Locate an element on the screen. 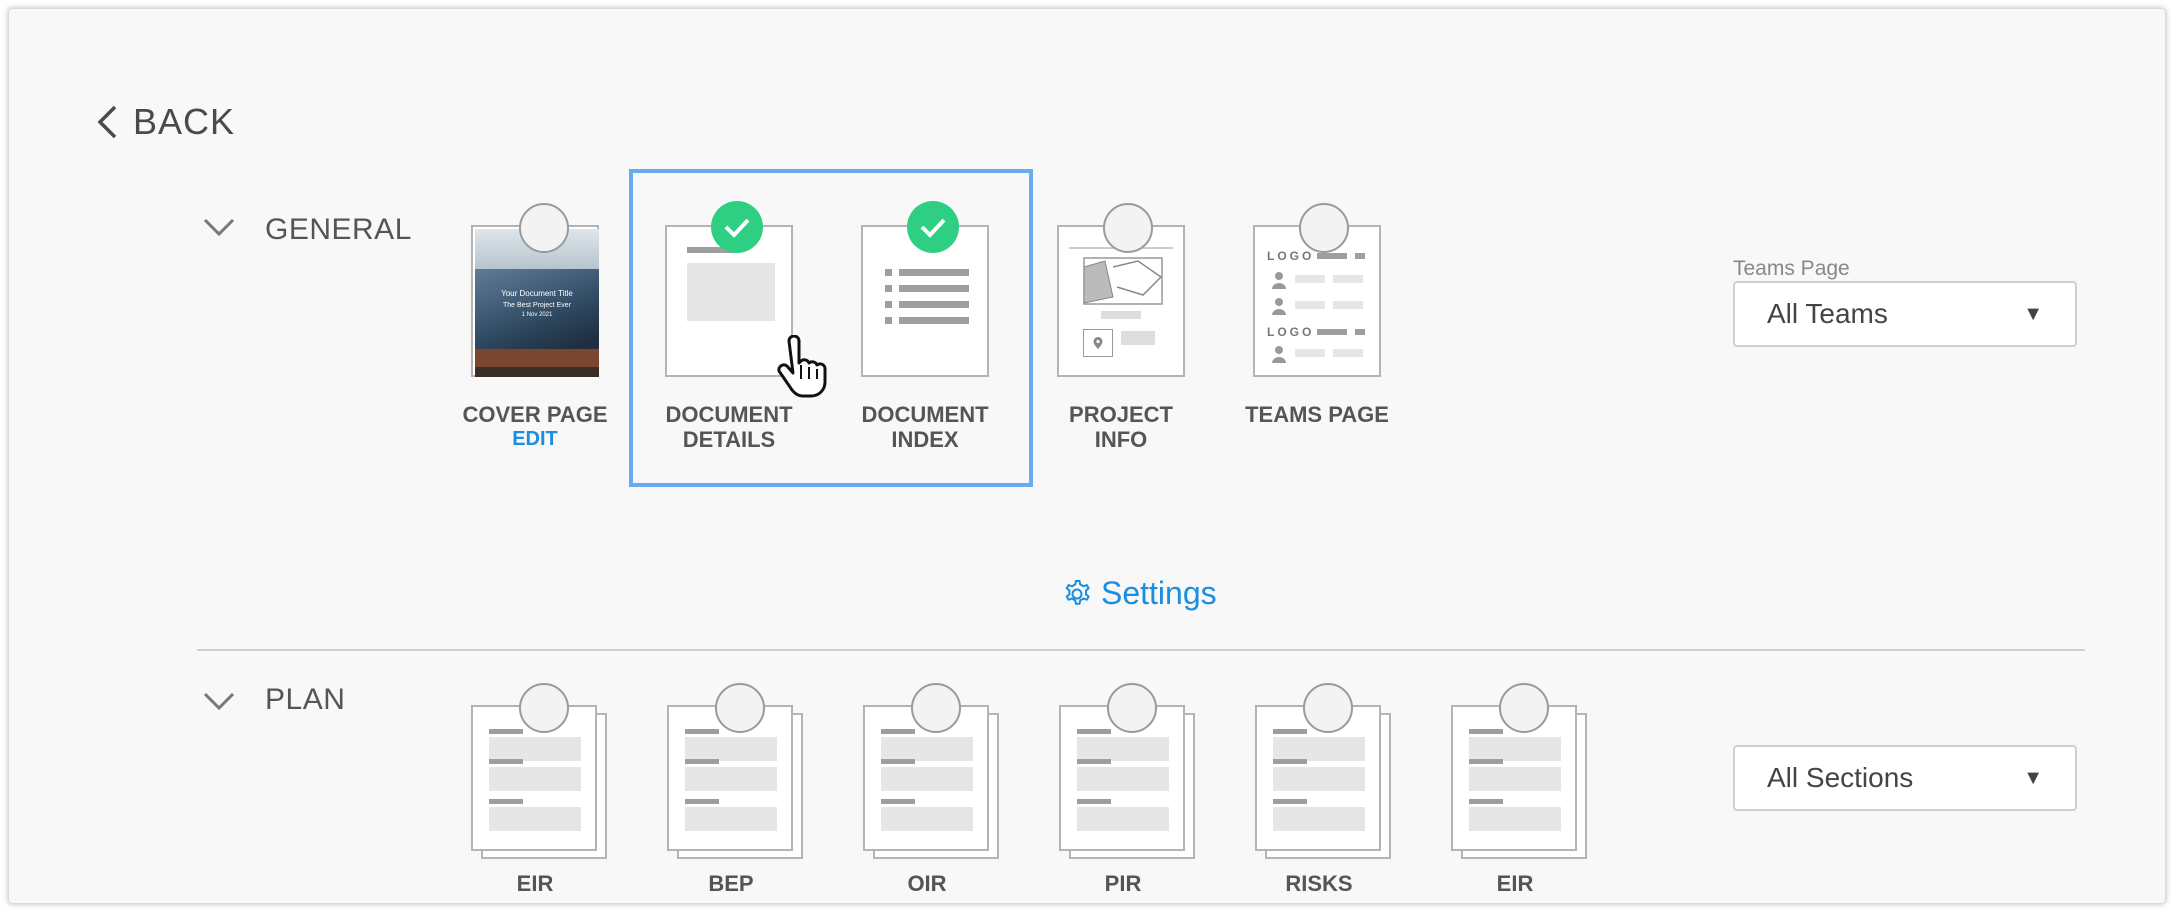 The width and height of the screenshot is (2174, 910). back-button: BACK is located at coordinates (165, 122).